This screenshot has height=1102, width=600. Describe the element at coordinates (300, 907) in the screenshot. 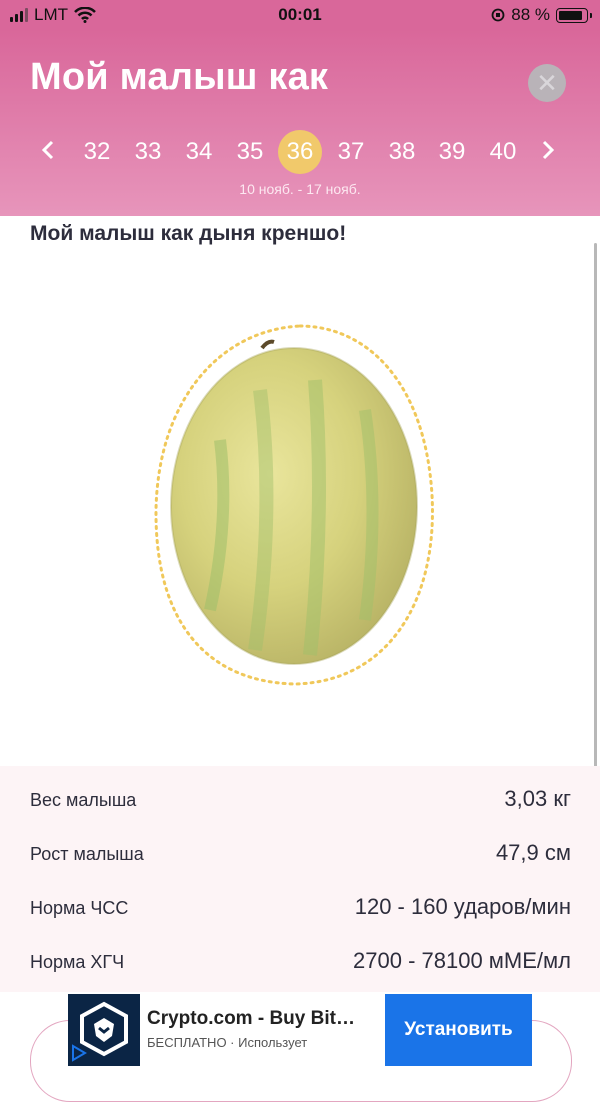

I see `stat-row-heart-rate: Норма ЧСС 120 - 160 ударов/мин` at that location.